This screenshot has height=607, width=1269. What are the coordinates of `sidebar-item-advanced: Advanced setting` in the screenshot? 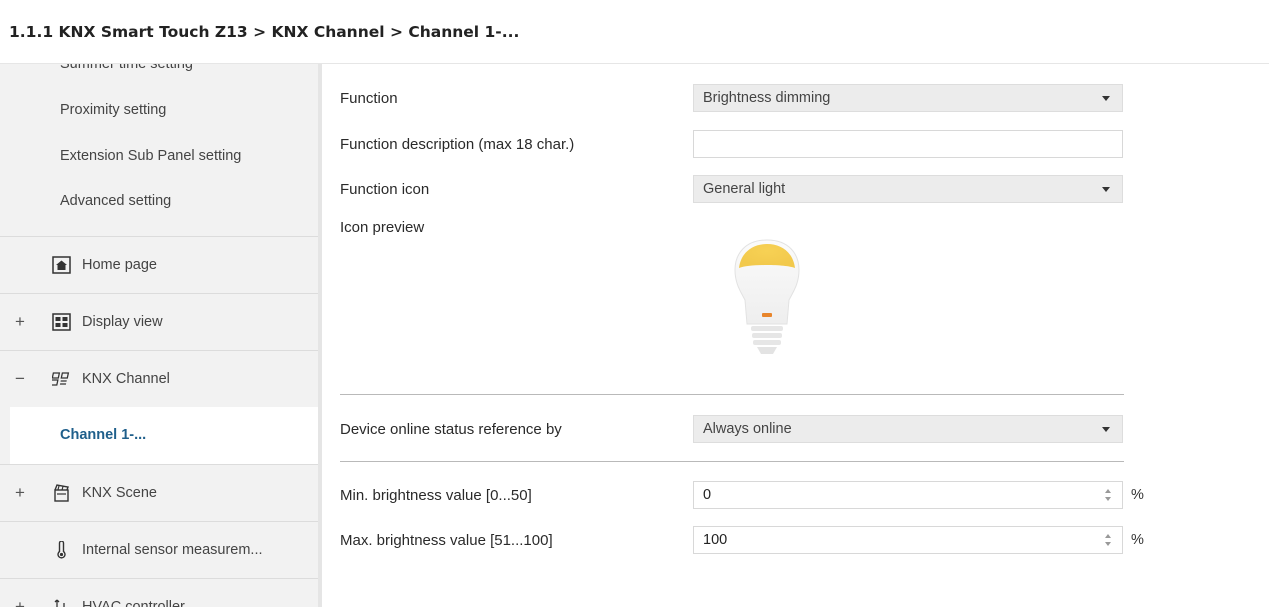 It's located at (115, 201).